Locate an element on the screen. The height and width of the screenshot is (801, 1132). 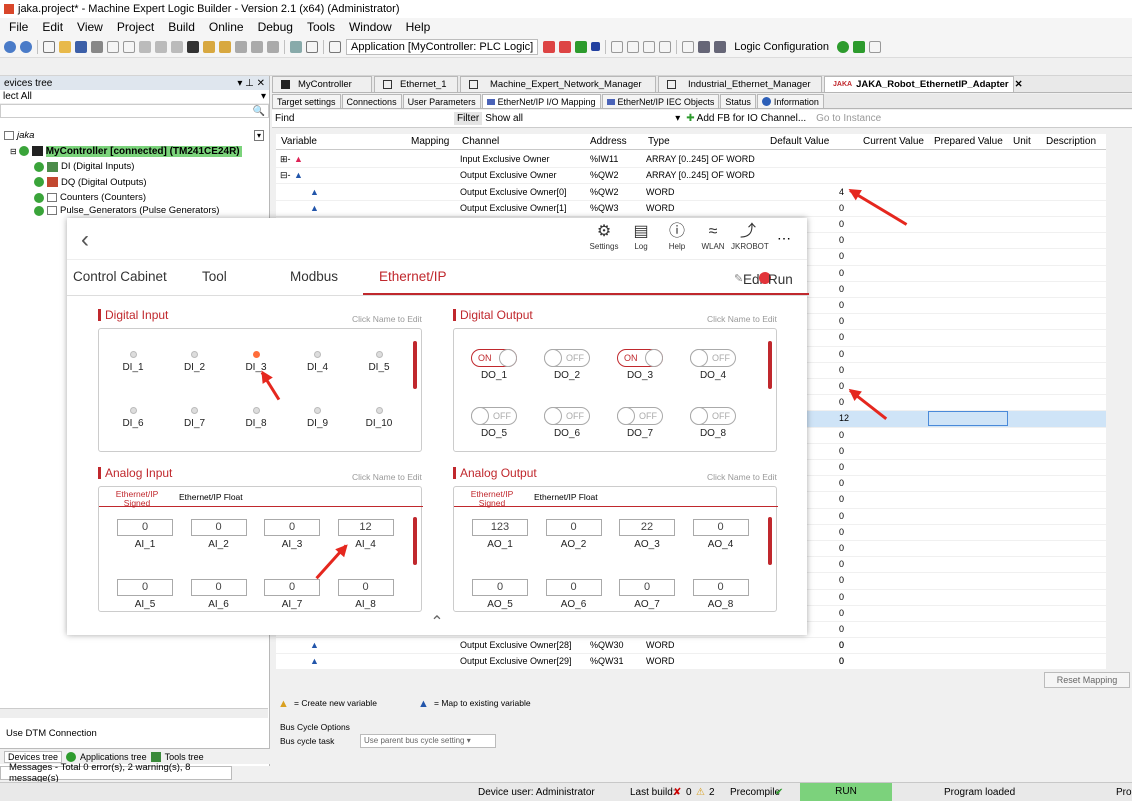
tree-item: DI (Digital Inputs) is located at coordinates (134, 167).